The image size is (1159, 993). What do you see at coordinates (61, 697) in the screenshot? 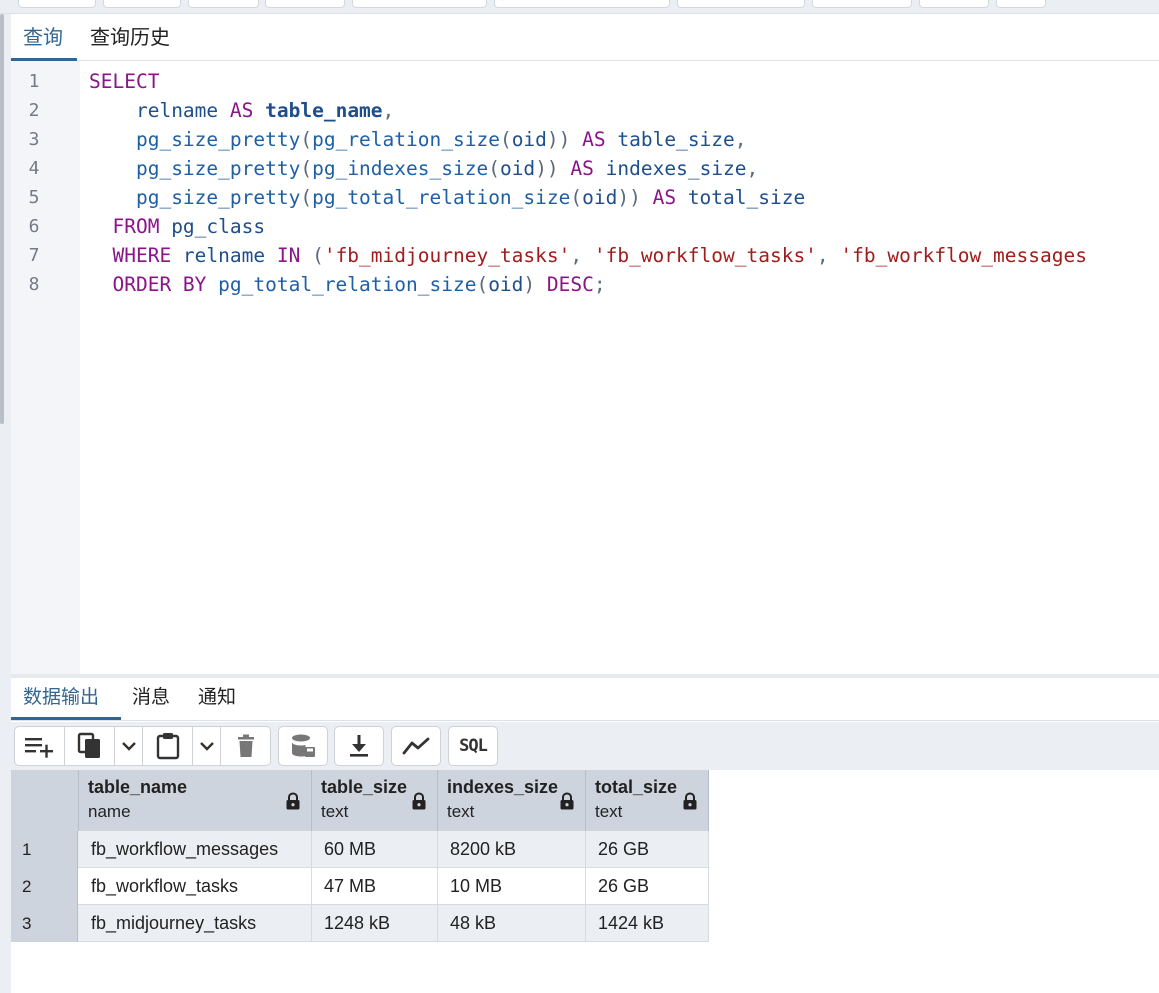
I see `tab-data-output: 数据输出` at bounding box center [61, 697].